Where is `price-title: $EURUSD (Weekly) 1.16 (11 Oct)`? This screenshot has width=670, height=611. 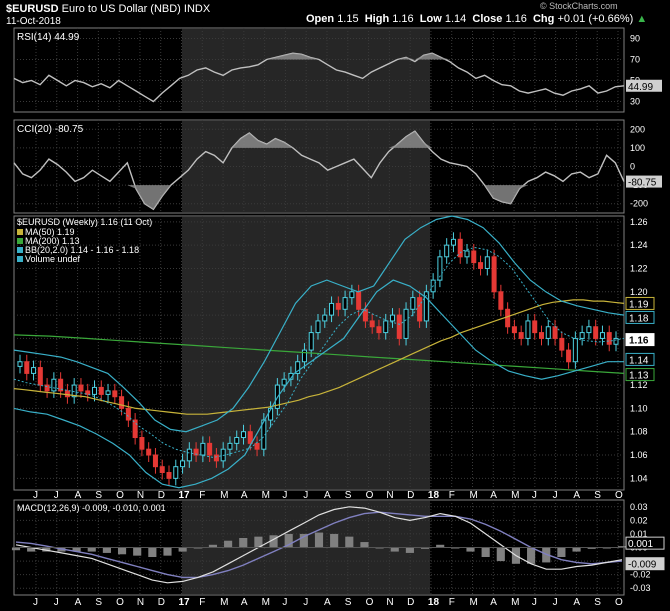
price-title: $EURUSD (Weekly) 1.16 (11 Oct) is located at coordinates (84, 222).